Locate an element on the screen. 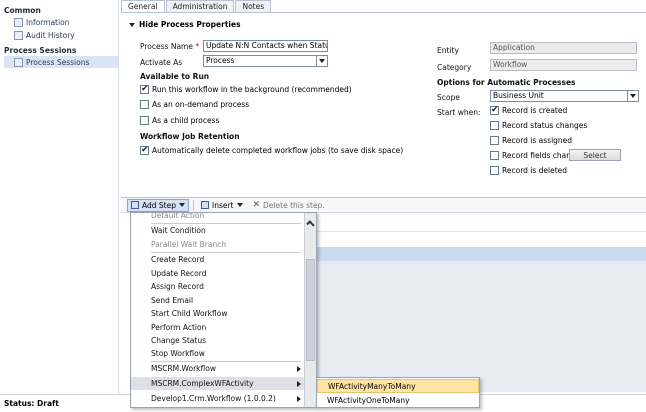 This screenshot has height=412, width=646. available-to-run-heading: Available to Run is located at coordinates (175, 76).